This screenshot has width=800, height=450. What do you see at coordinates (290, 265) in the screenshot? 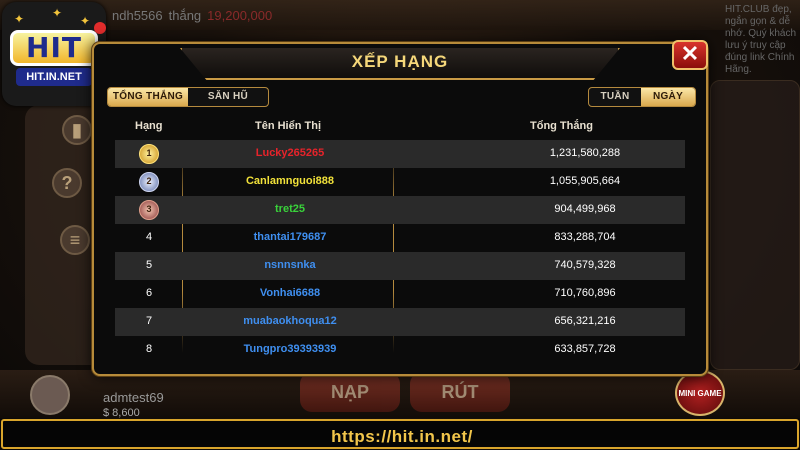
I see `player-name: nsnnsnka` at bounding box center [290, 265].